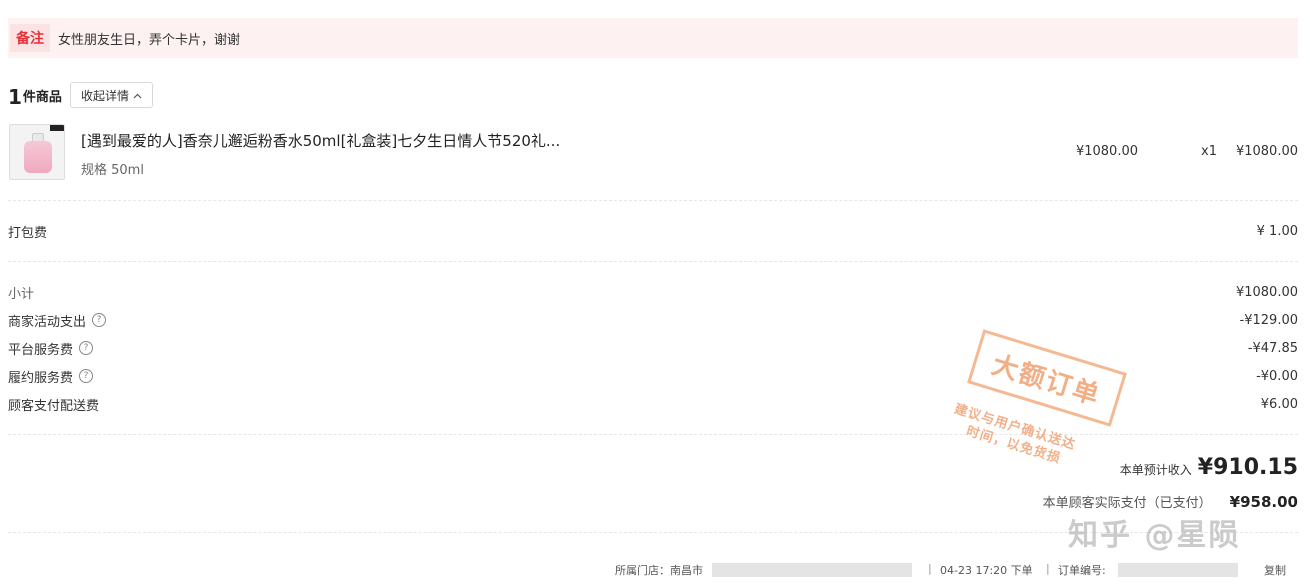 The width and height of the screenshot is (1310, 586). I want to click on thumbnail-tag, so click(57, 128).